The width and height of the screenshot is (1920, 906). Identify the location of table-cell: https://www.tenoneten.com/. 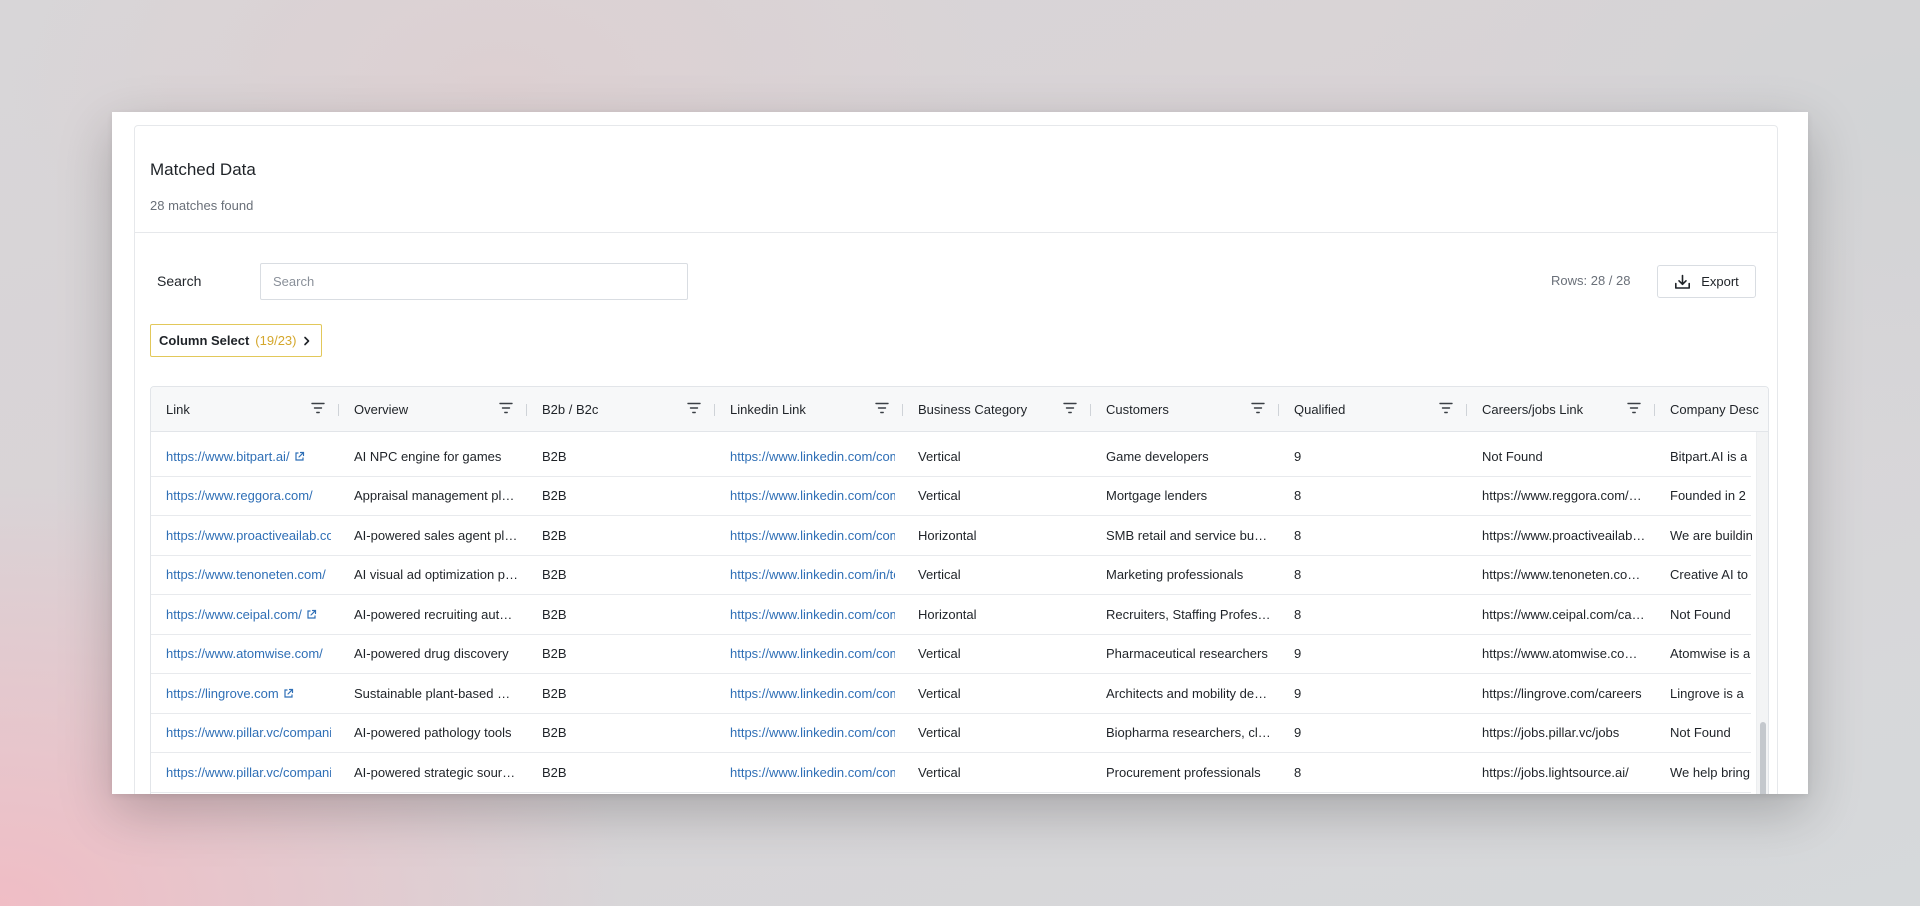
(245, 575).